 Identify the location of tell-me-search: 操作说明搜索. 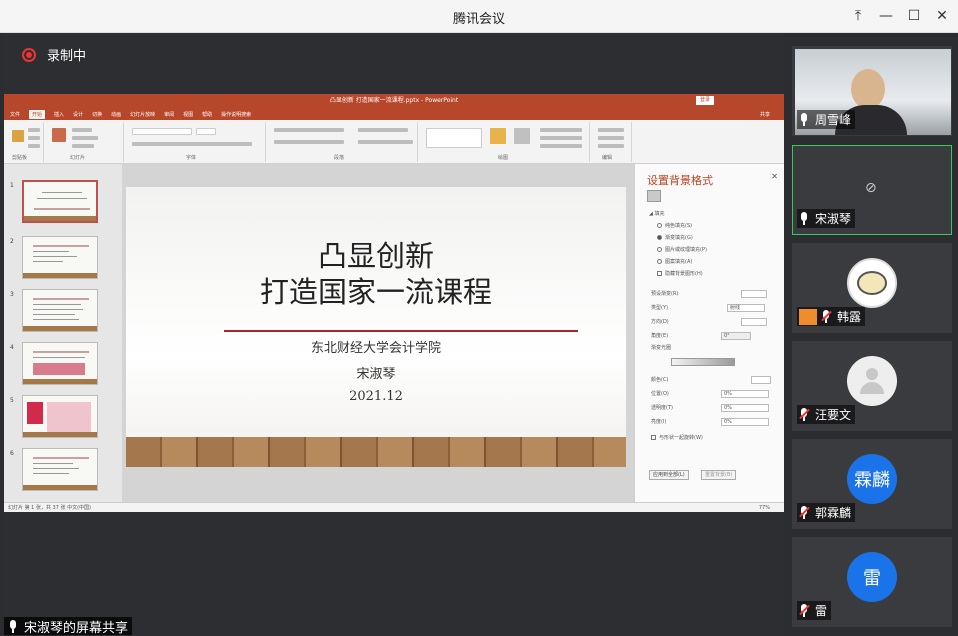
(236, 114).